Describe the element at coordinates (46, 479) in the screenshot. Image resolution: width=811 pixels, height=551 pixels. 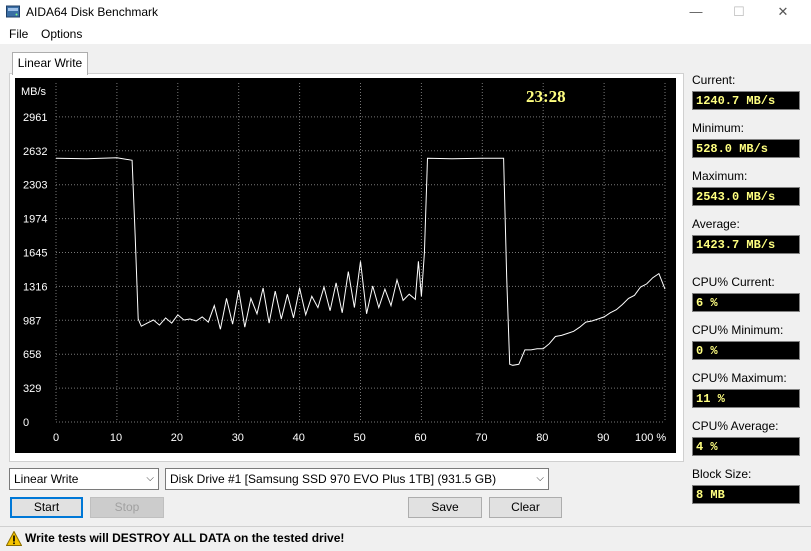
I see `test-type-selected: Linear Write` at that location.